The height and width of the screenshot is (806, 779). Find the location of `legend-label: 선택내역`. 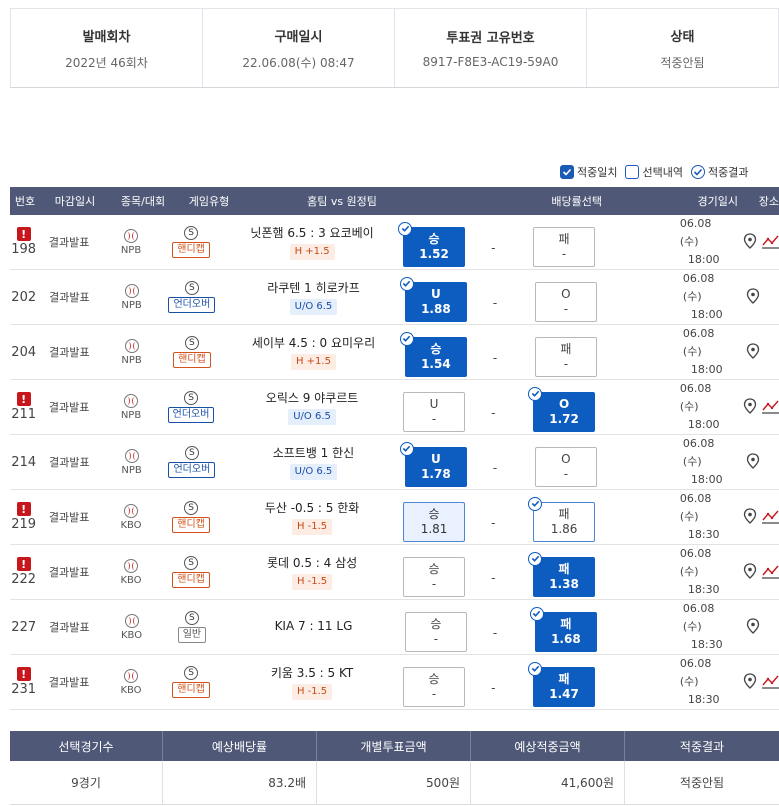

legend-label: 선택내역 is located at coordinates (662, 172).